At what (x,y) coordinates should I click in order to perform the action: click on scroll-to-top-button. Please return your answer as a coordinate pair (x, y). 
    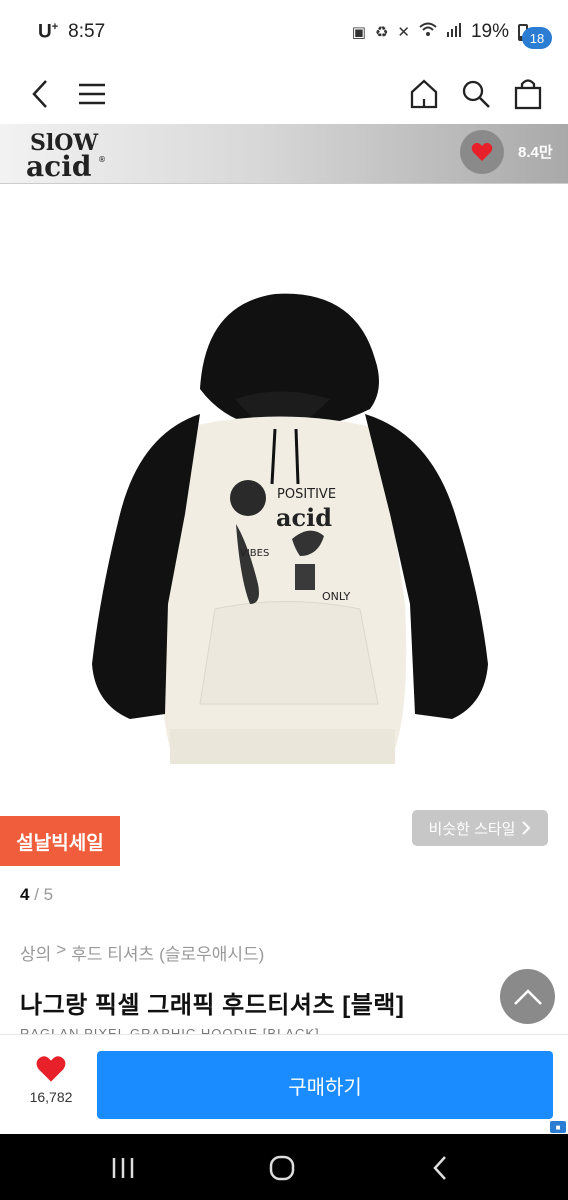
    Looking at the image, I should click on (527, 996).